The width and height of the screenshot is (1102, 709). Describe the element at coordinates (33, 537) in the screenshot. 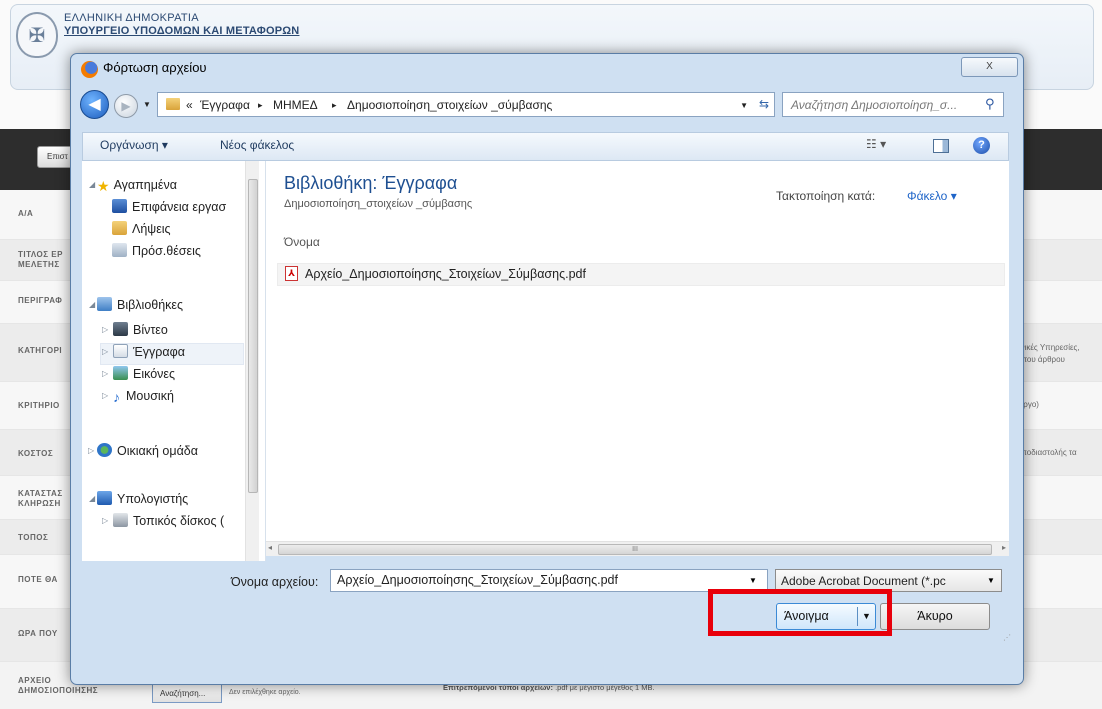

I see `row-label: ΤΟΠΟΣ` at that location.